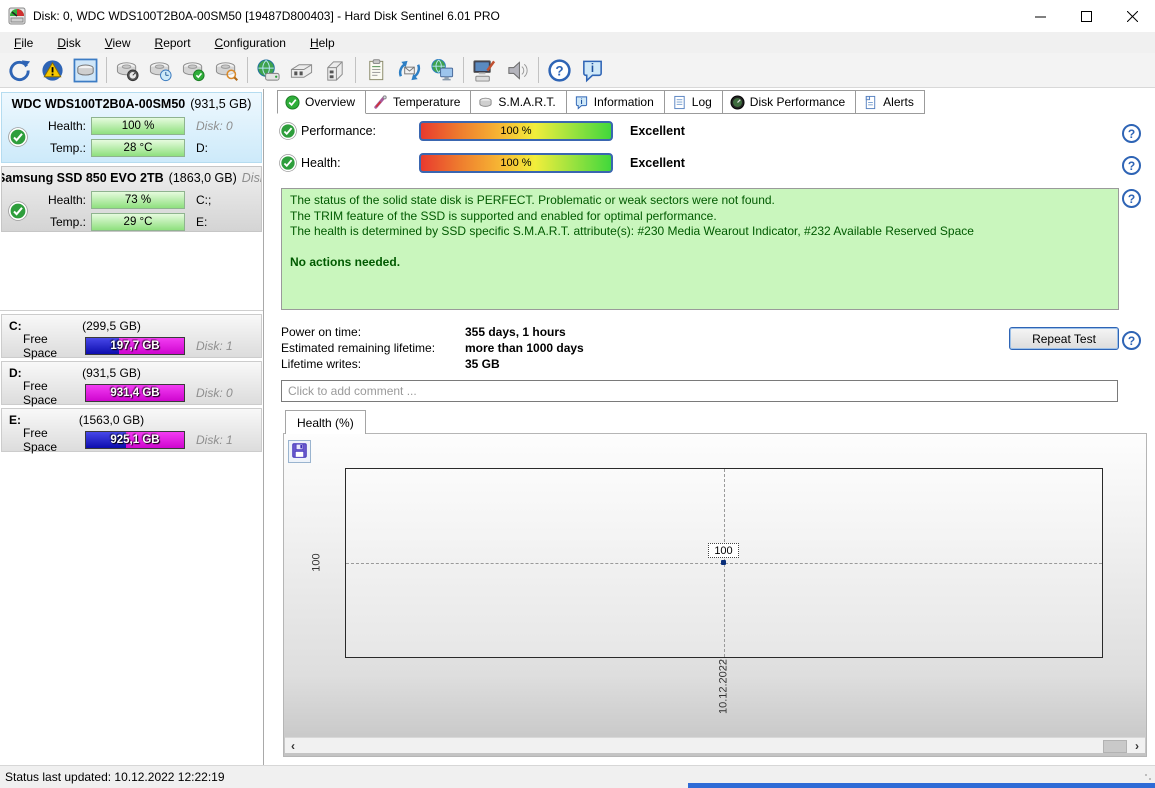 This screenshot has height=788, width=1155. I want to click on tab-log-icon, so click(679, 102).